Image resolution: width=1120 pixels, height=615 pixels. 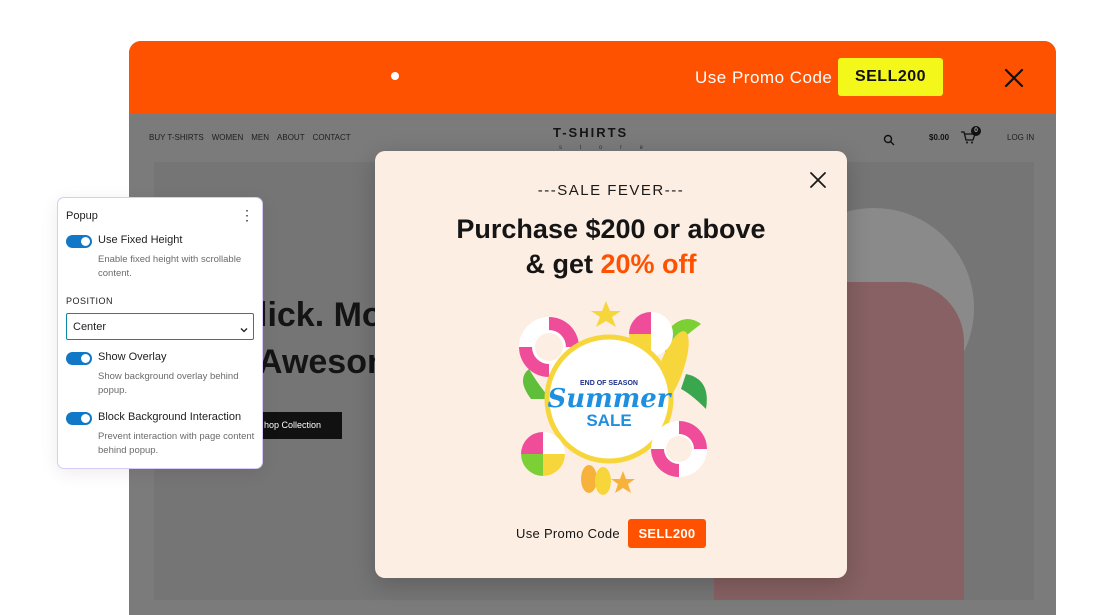 I want to click on art-sale-text: SALE, so click(x=608, y=420).